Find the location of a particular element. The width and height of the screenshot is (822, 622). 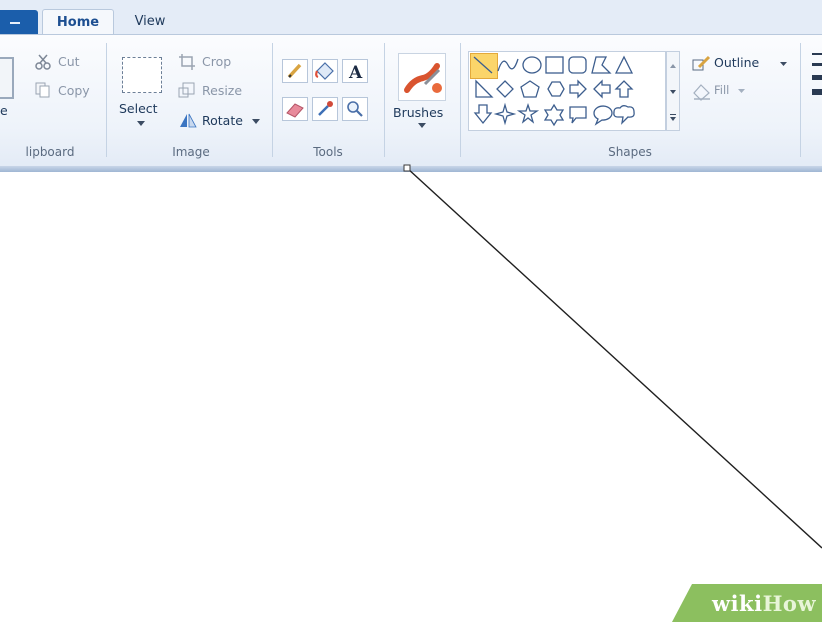

wikihow-watermark: wikiHow is located at coordinates (747, 603).